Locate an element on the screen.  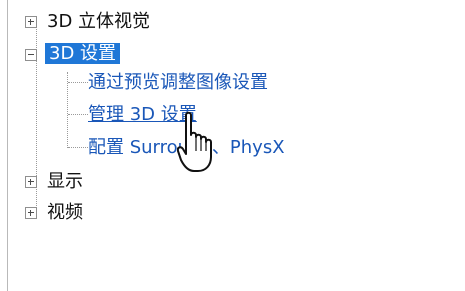
tree-item-label: 3D 立体视觉 is located at coordinates (99, 21).